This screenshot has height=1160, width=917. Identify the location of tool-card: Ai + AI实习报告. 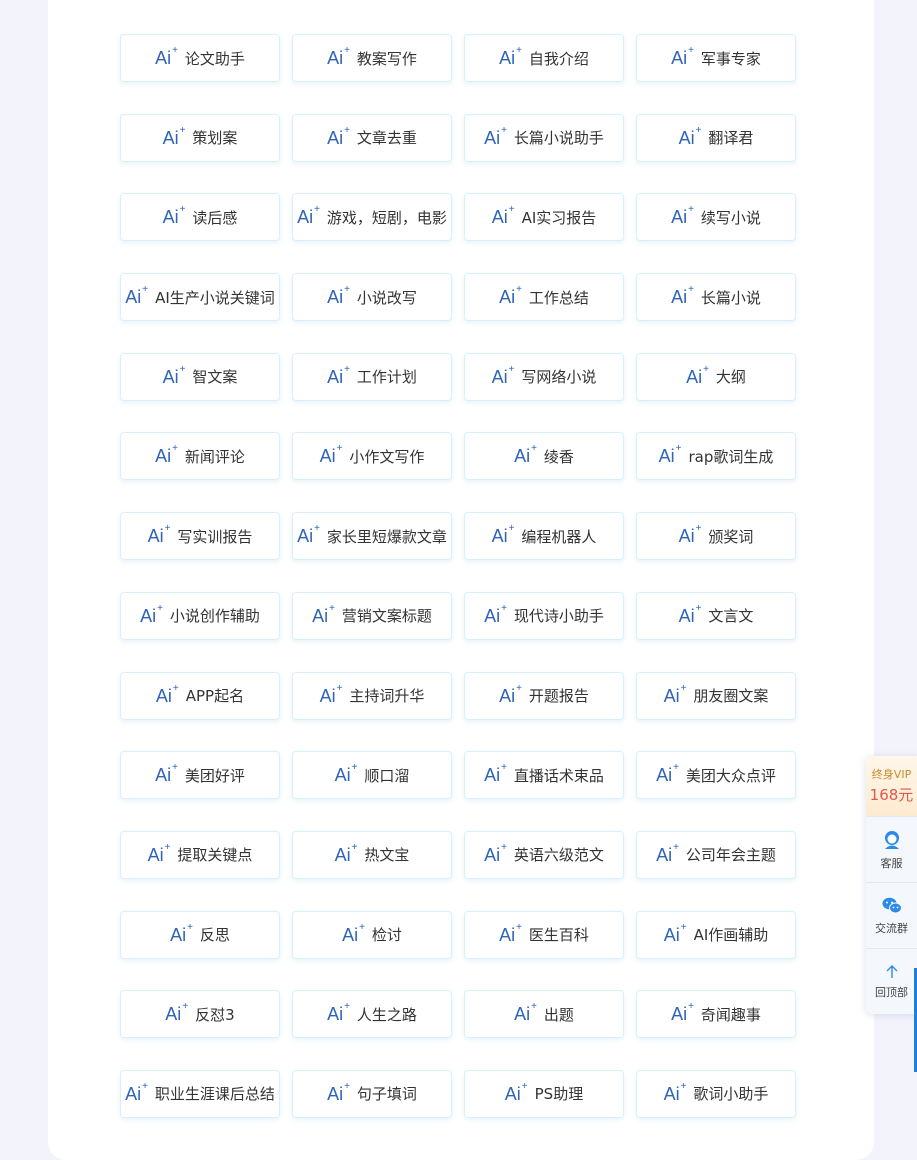
(544, 217).